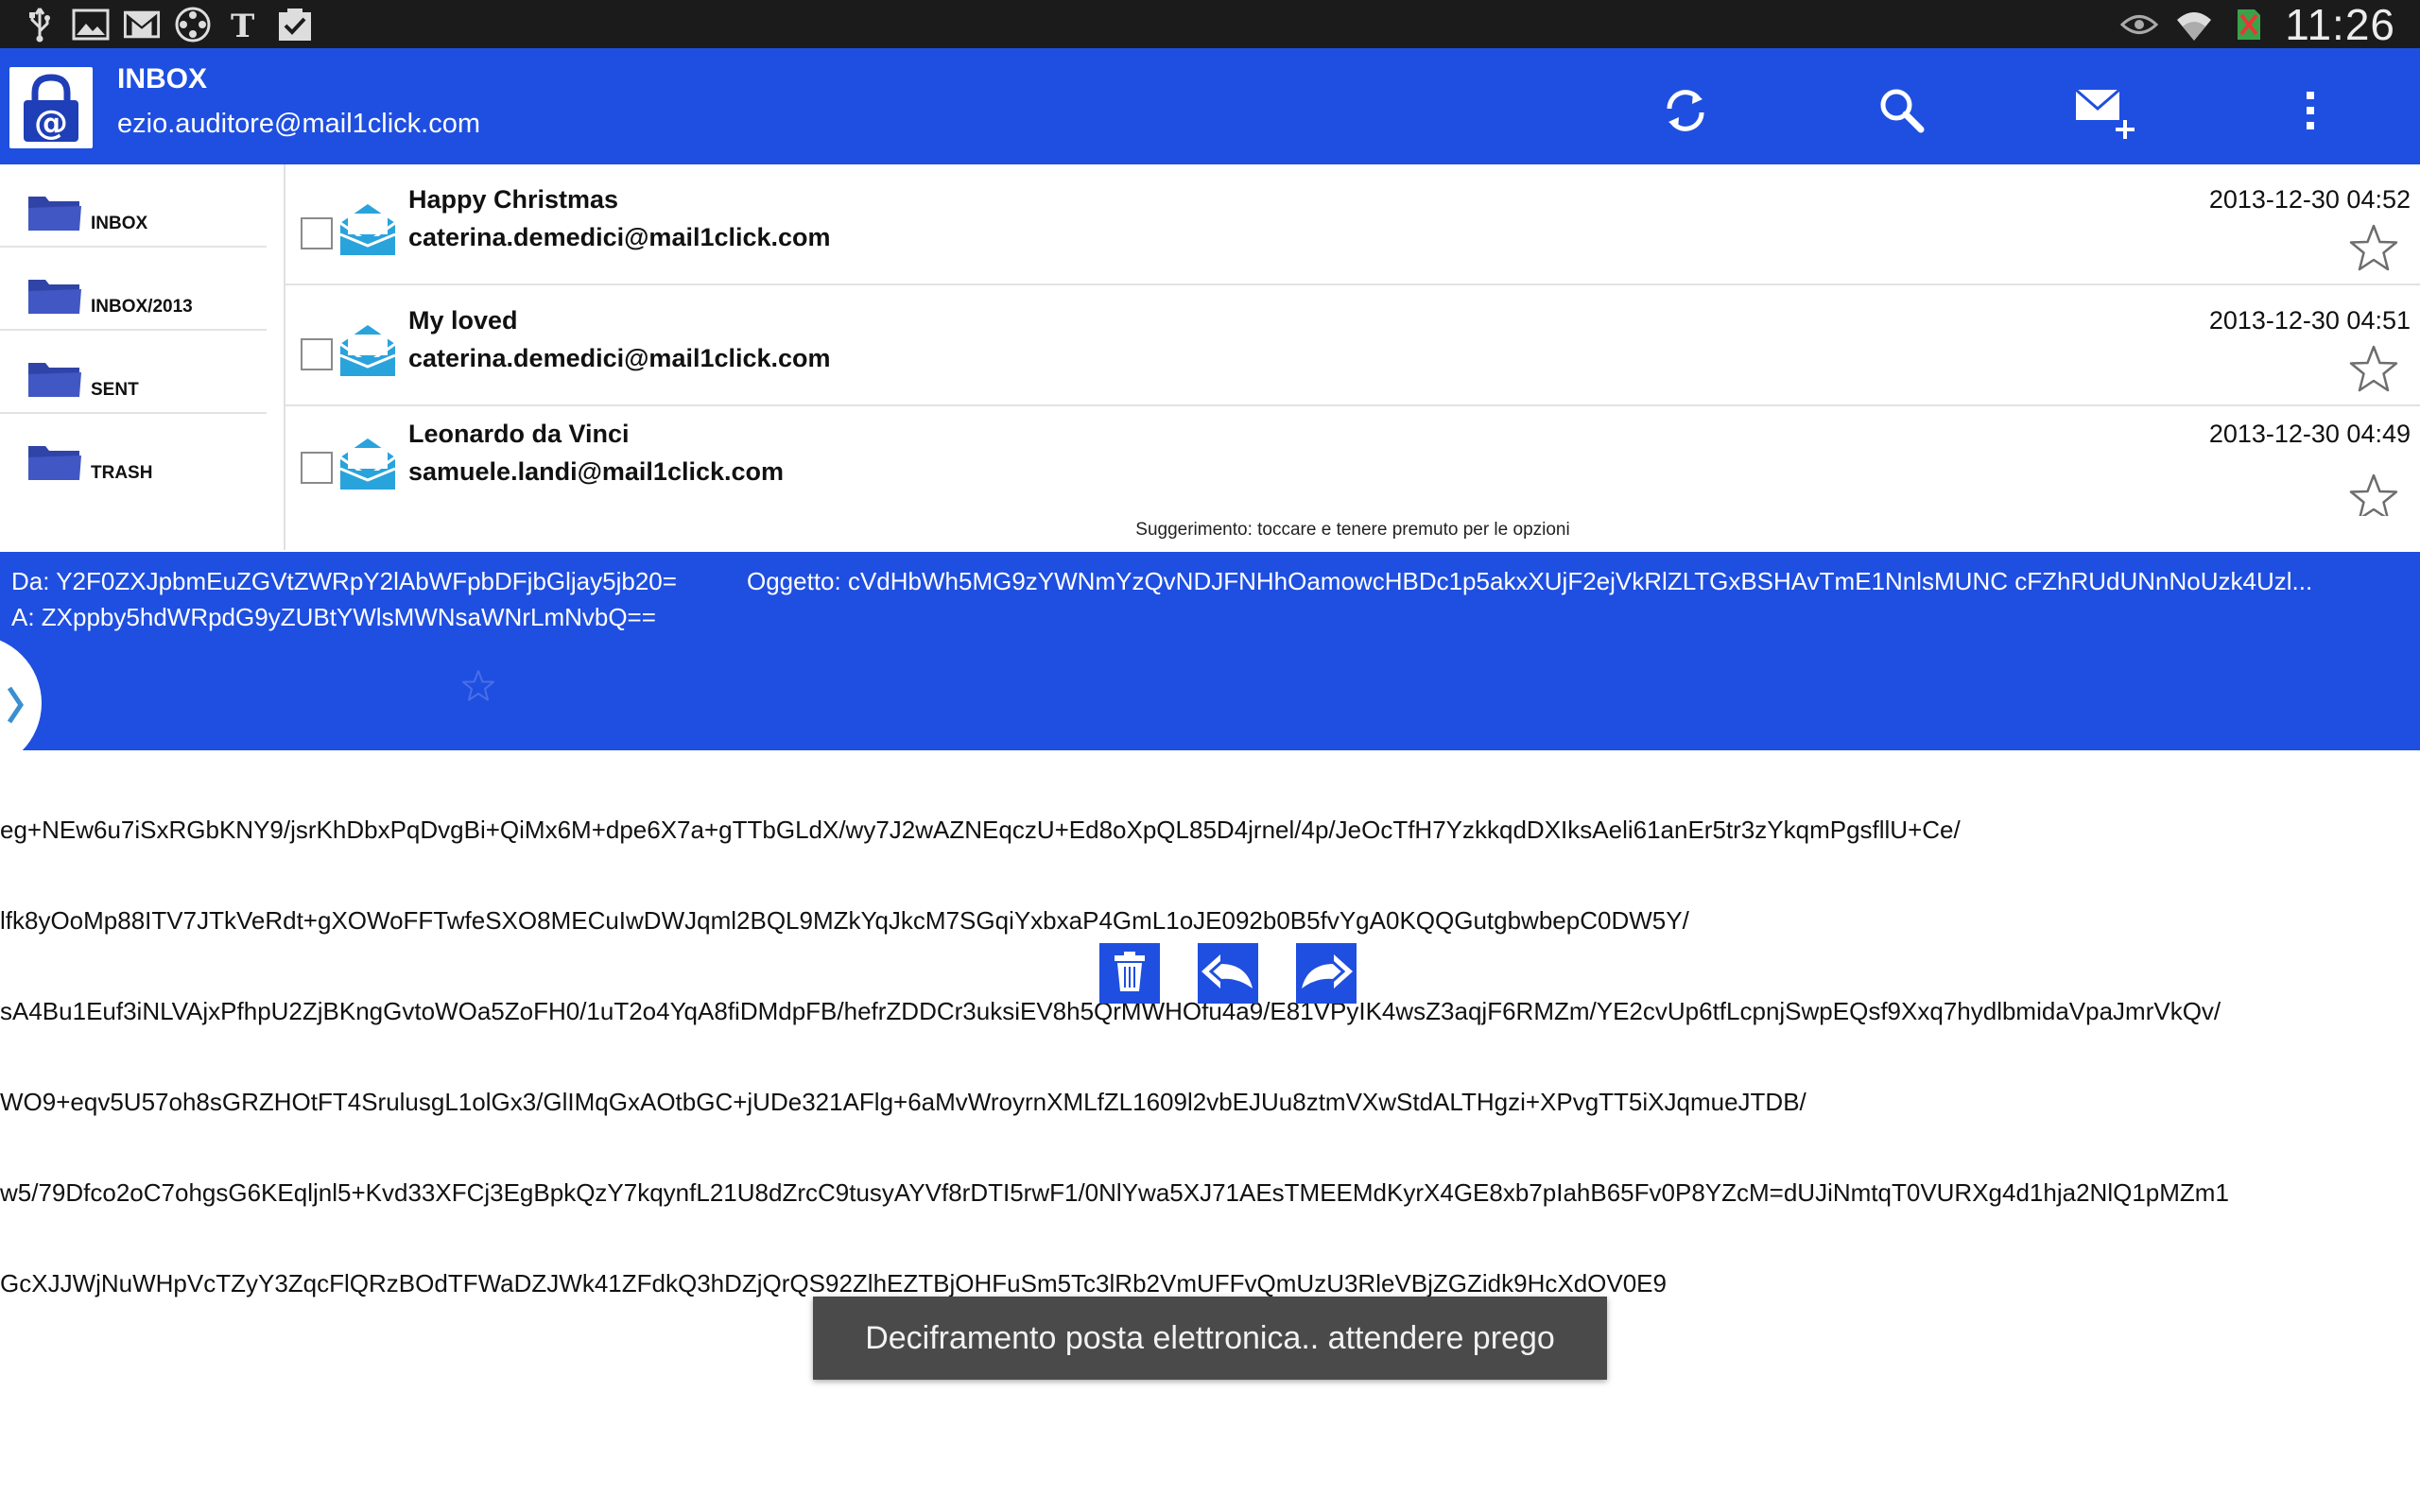 The height and width of the screenshot is (1512, 2420). I want to click on message-sender: samuele.landi@mail1click.com, so click(596, 471).